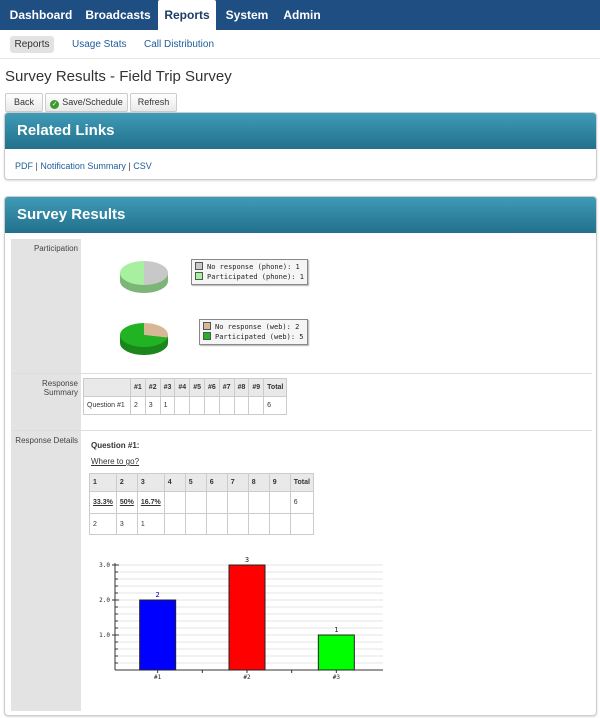 The image size is (600, 718). I want to click on table-row: 33.3% 50% 16.7% 6, so click(201, 502).